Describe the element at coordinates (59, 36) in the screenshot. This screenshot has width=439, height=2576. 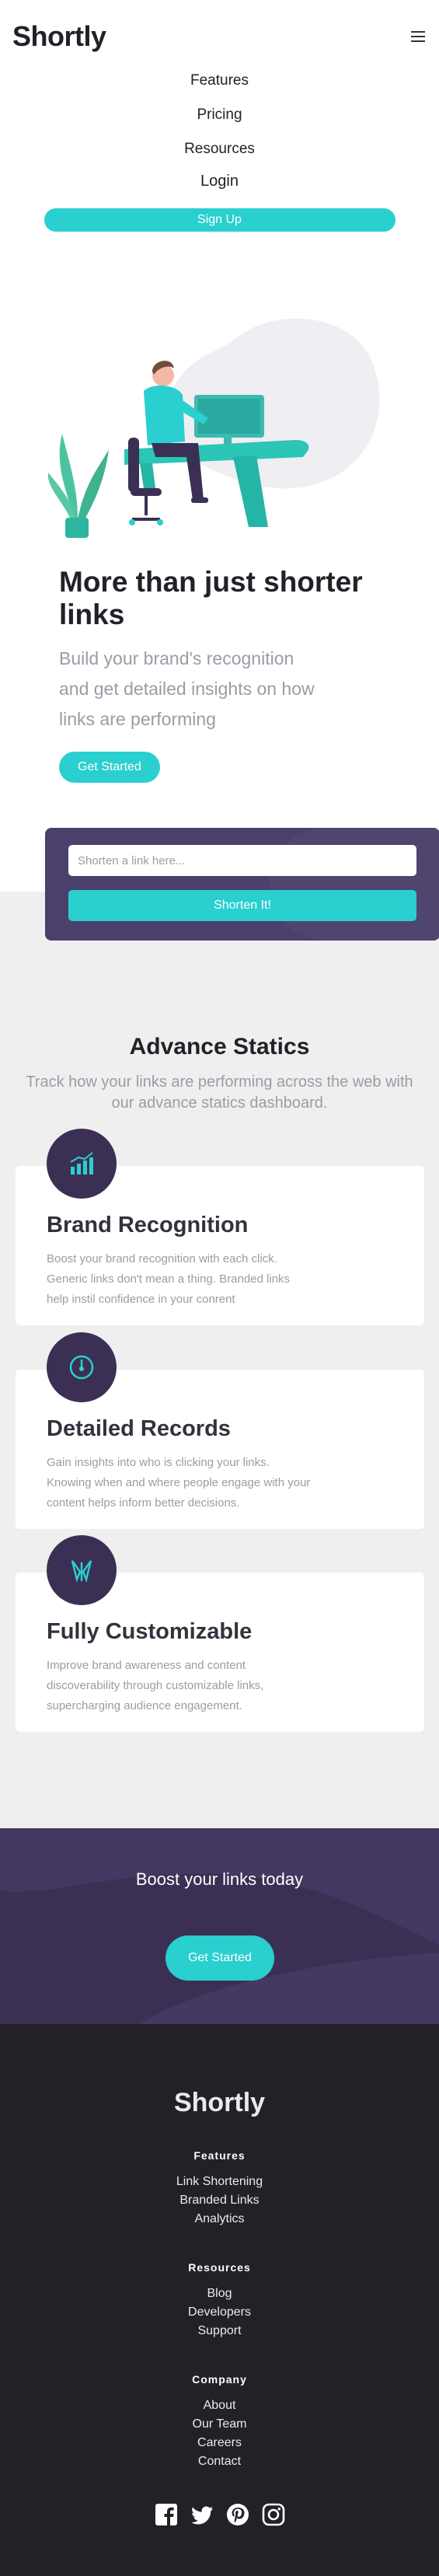
I see `logo: Shortly` at that location.